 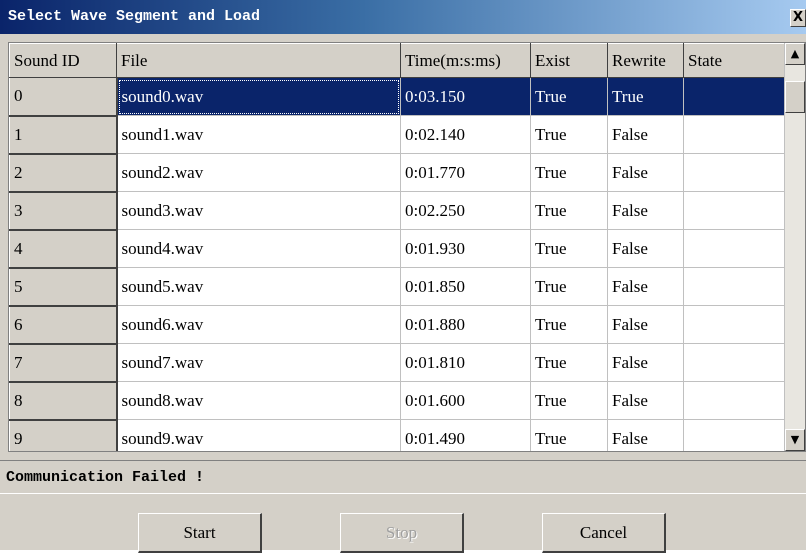 I want to click on cell-time: 0:02.140, so click(x=465, y=134).